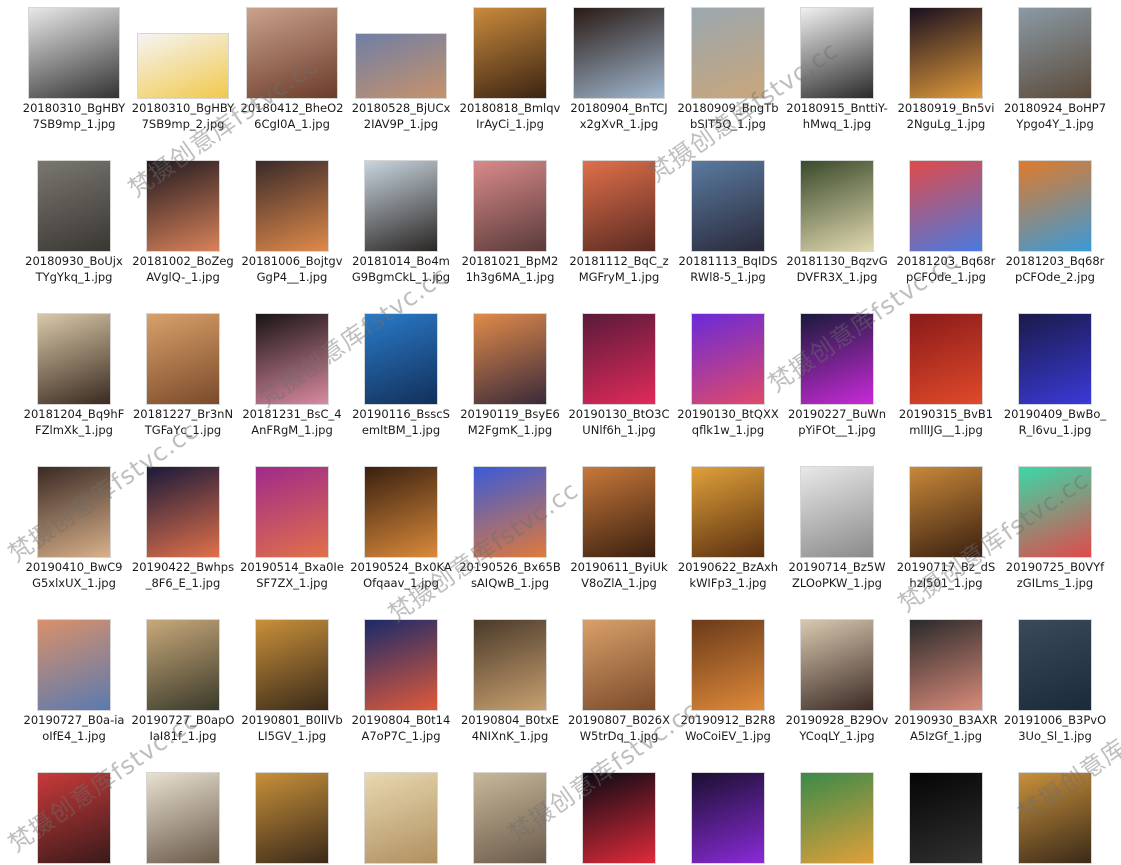  I want to click on file-item: 20180915_BnttiY-hMwq_1.jpg, so click(837, 70).